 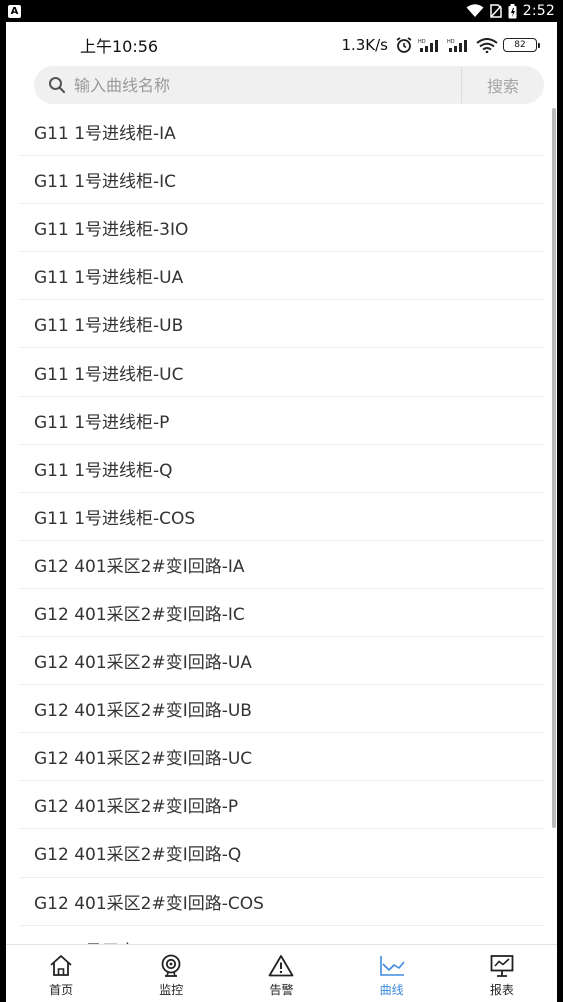 I want to click on list-item: G12 401采区2#变I回路-Q, so click(x=282, y=853).